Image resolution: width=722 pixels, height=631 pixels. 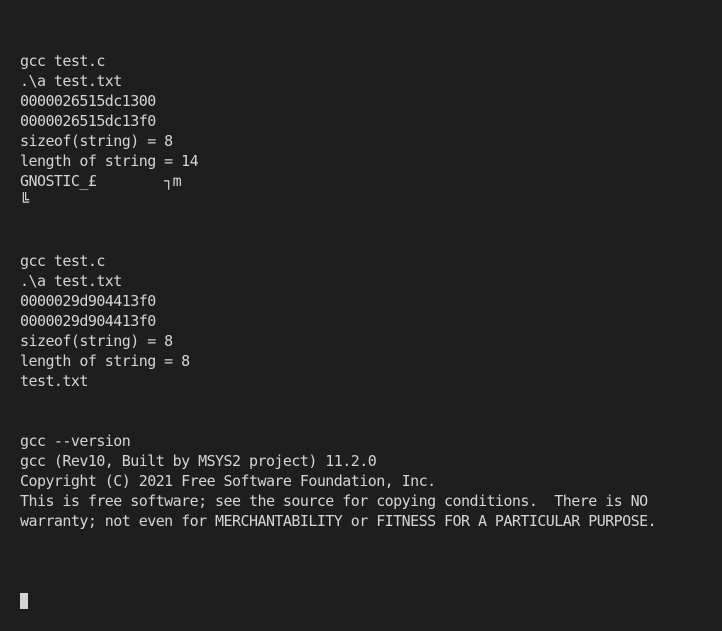 I want to click on terminal-cursor-line, so click(x=371, y=601).